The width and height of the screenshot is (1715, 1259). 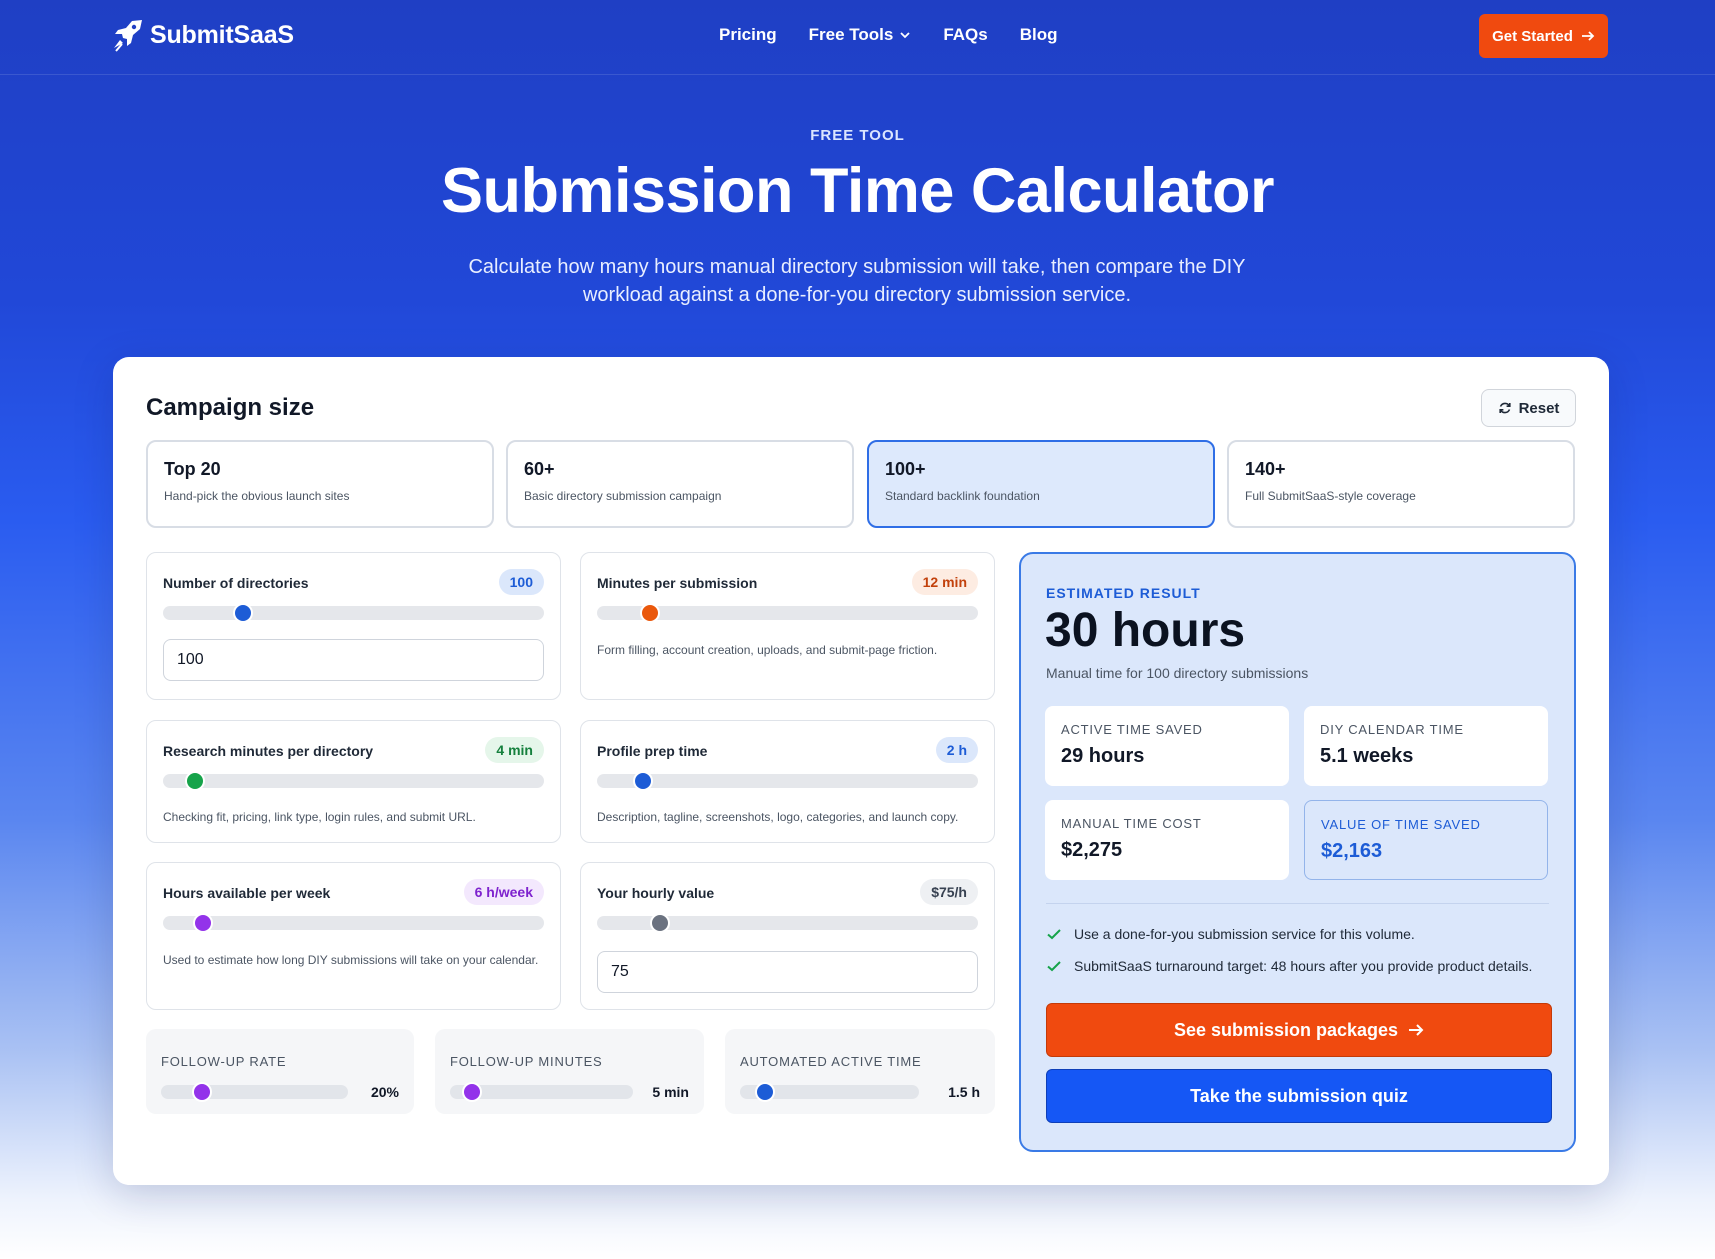 I want to click on page-title: Submission Time Calculator, so click(x=857, y=191).